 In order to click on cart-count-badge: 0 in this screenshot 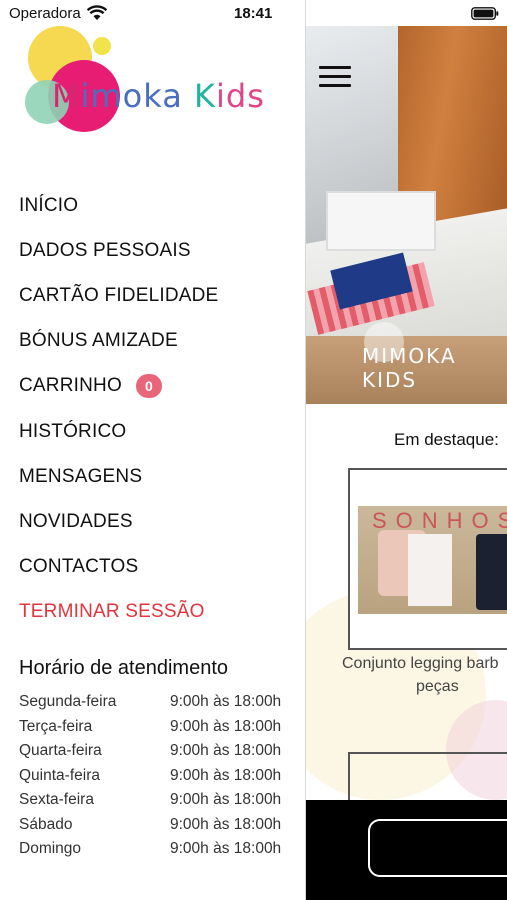, I will do `click(148, 386)`.